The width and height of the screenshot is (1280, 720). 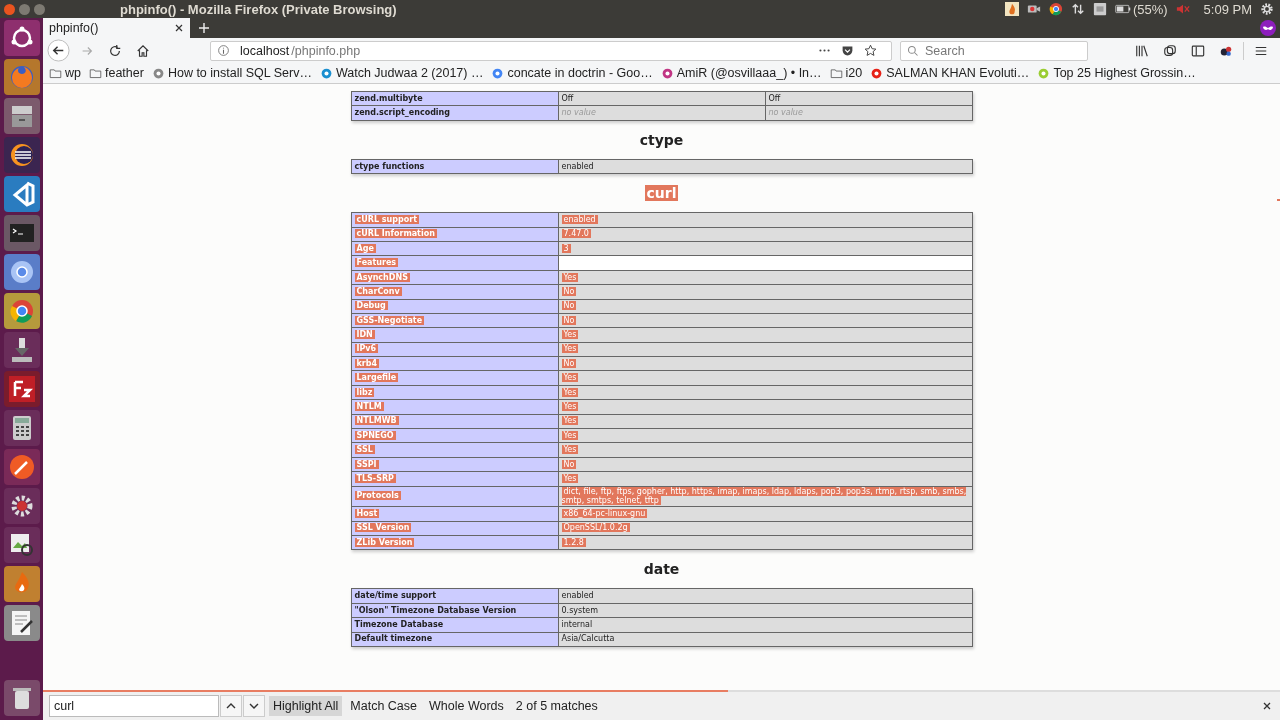 What do you see at coordinates (846, 73) in the screenshot?
I see `bookmark: i20` at bounding box center [846, 73].